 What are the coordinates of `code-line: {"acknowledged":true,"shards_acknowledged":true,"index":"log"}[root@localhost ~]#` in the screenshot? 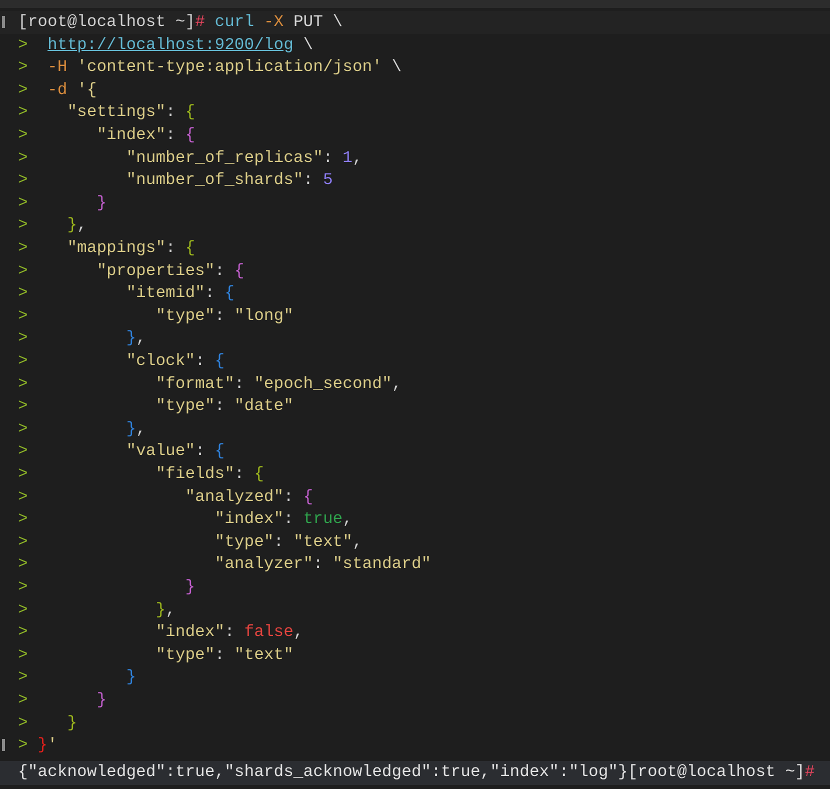 It's located at (416, 772).